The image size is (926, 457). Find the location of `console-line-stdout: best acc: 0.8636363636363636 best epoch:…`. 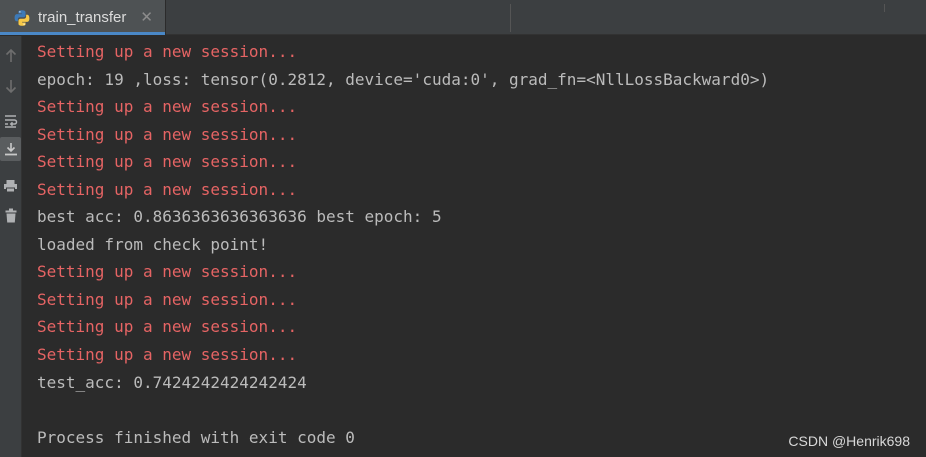

console-line-stdout: best acc: 0.8636363636363636 best epoch:… is located at coordinates (239, 217).